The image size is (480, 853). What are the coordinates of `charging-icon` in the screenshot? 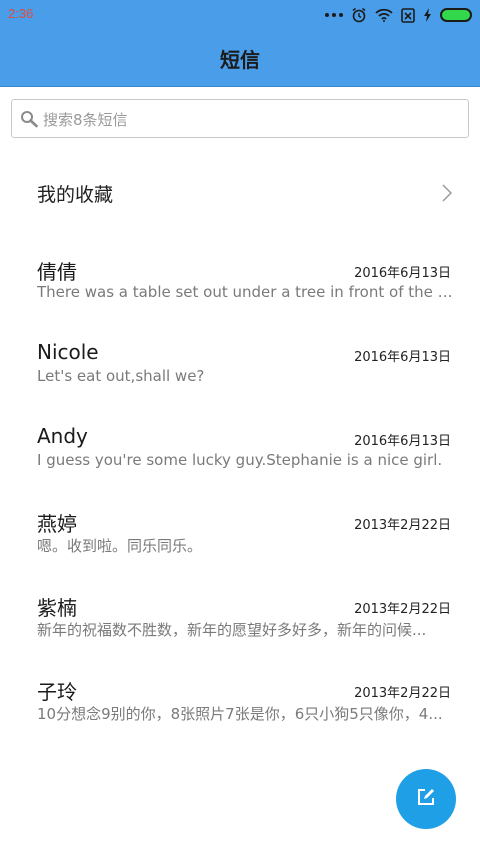 It's located at (427, 15).